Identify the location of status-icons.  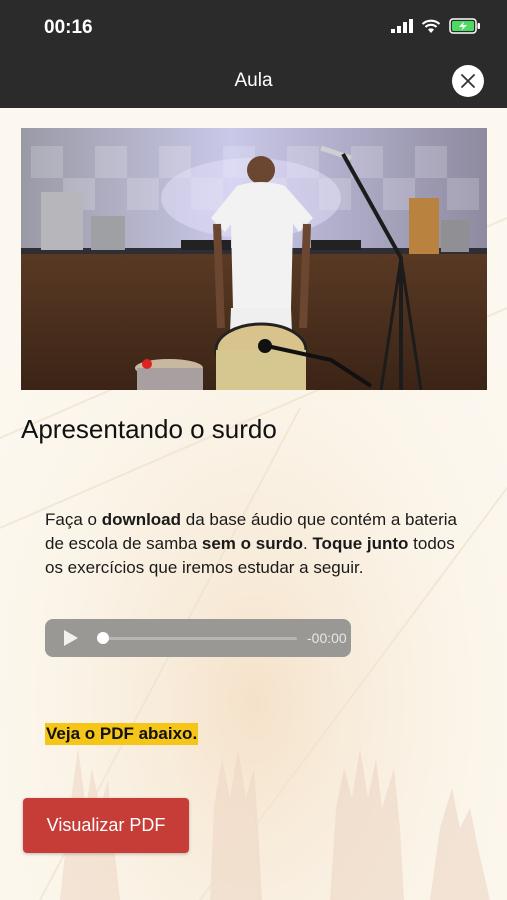
(436, 26).